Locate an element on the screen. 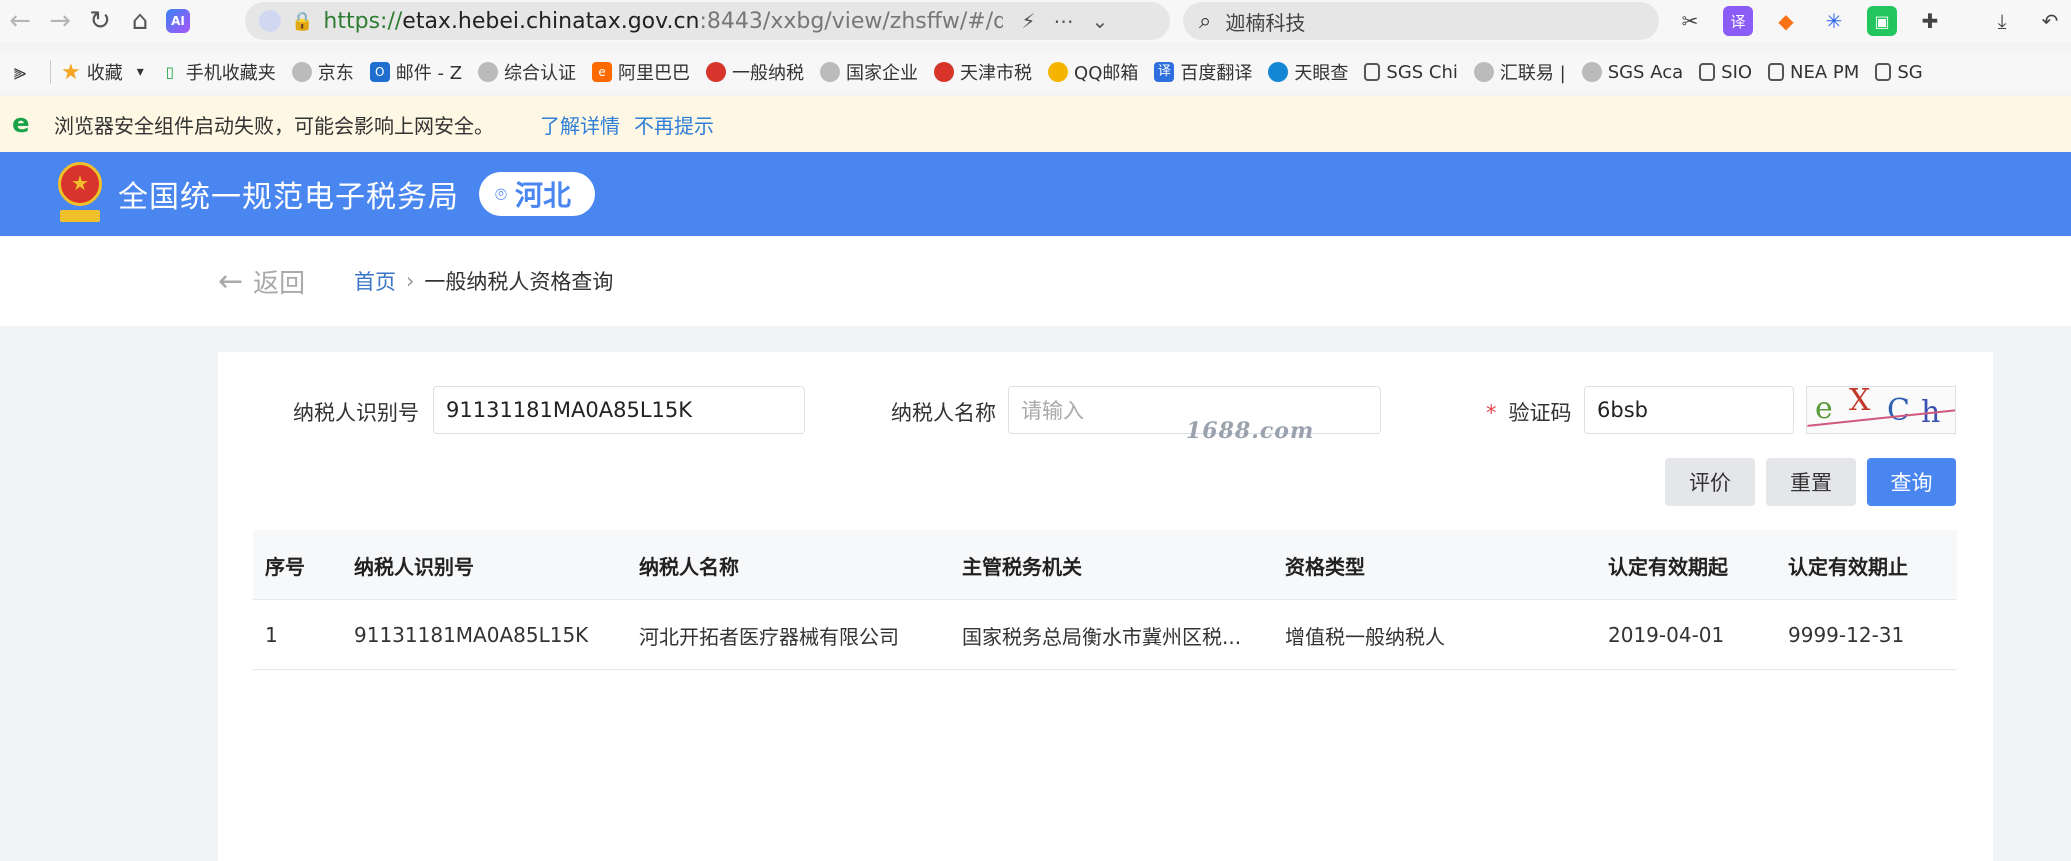 The image size is (2071, 861). bookmark-favorites: ★ 收藏 ▾ is located at coordinates (102, 72).